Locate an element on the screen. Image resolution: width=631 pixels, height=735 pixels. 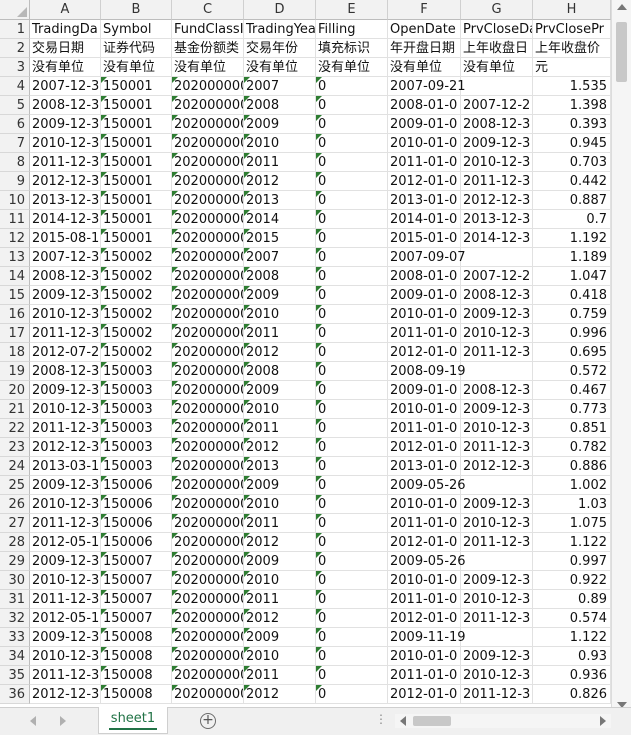
cell-a19: 2008-12-3 is located at coordinates (65, 371).